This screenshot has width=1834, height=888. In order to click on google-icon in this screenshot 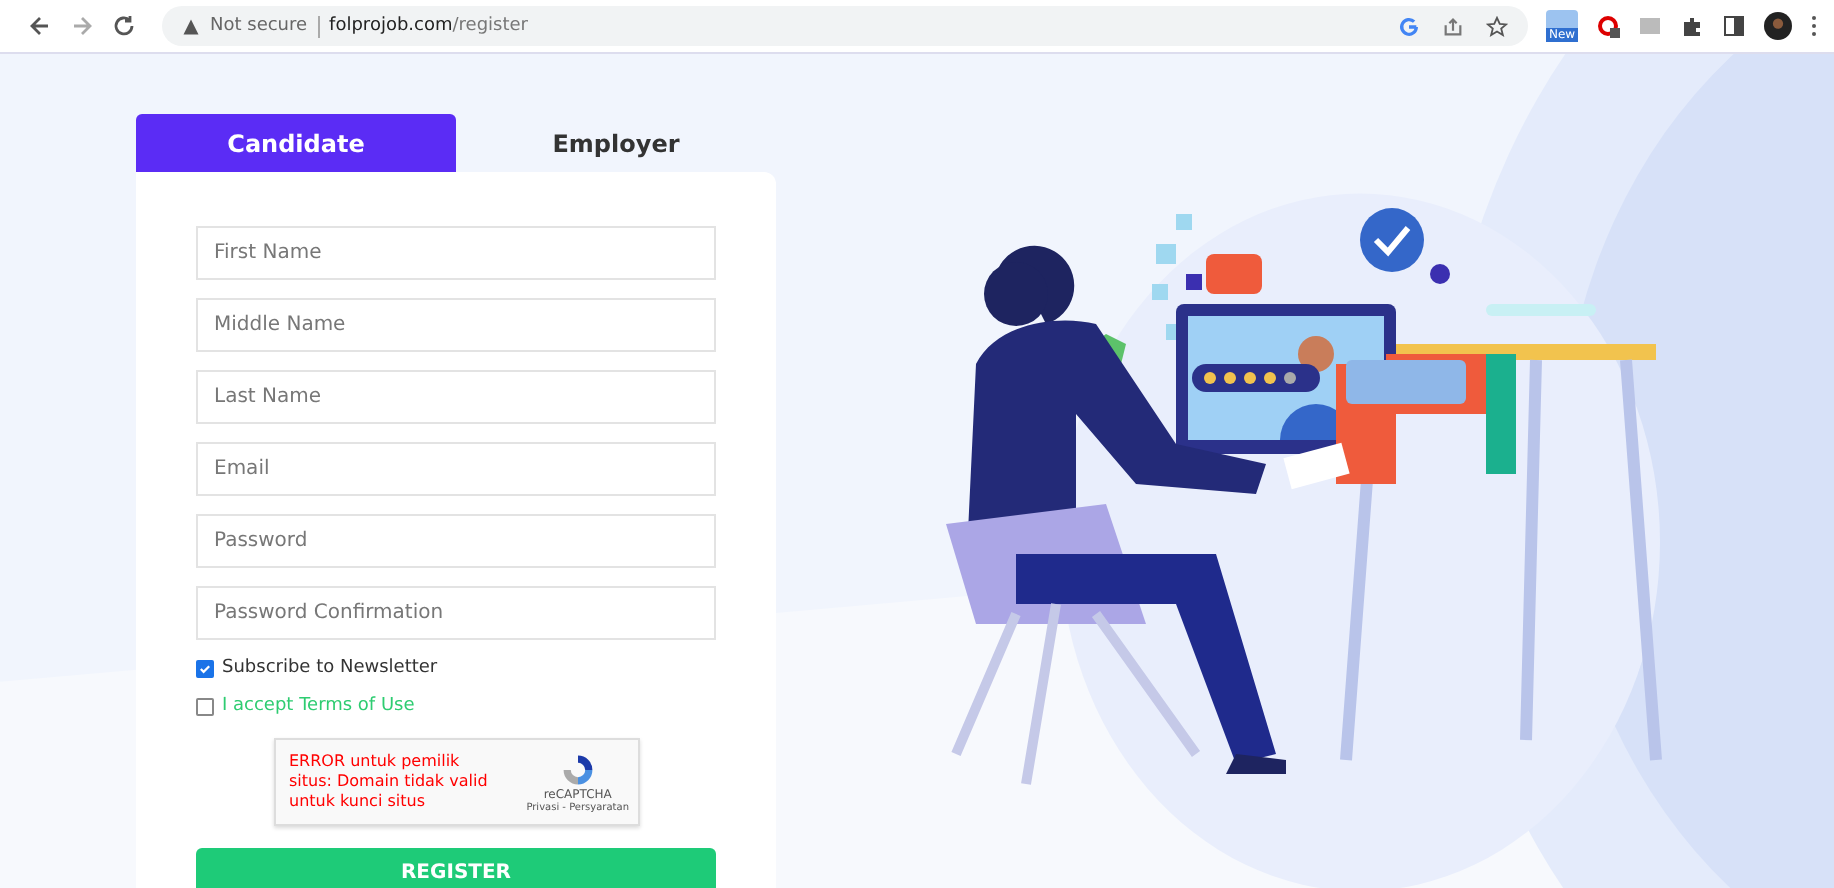, I will do `click(1409, 26)`.